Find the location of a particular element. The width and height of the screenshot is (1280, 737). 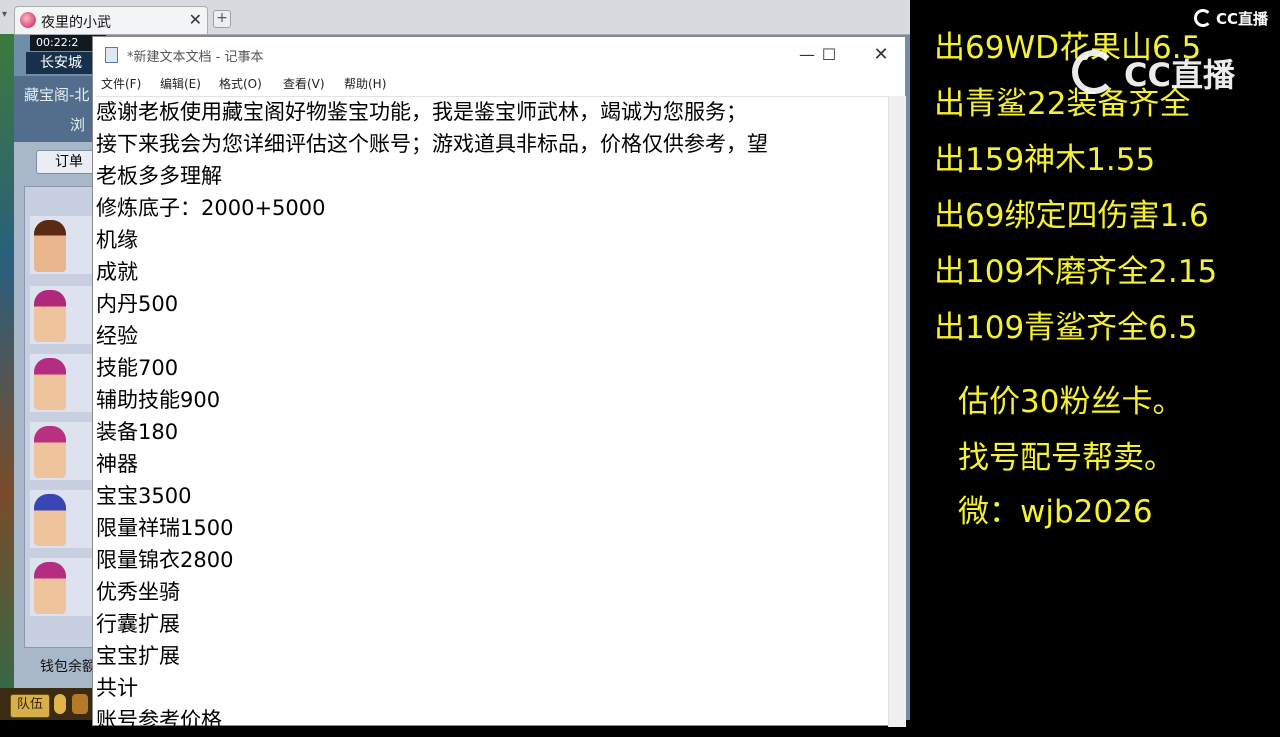

text-line: 感谢老板使用藏宝阁好物鉴宝功能，我是鉴宝师武林，竭诚为您服务； is located at coordinates (421, 112).